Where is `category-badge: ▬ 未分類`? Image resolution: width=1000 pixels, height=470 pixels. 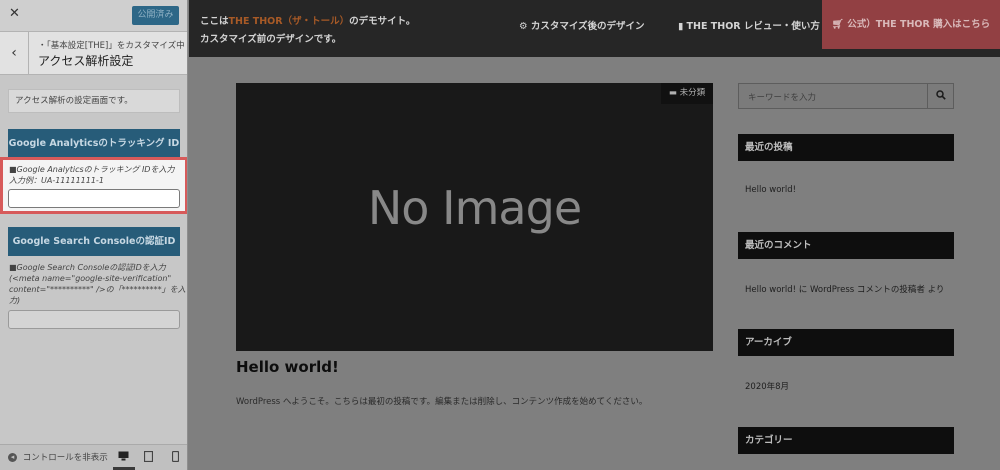
category-badge: ▬ 未分類 is located at coordinates (687, 93).